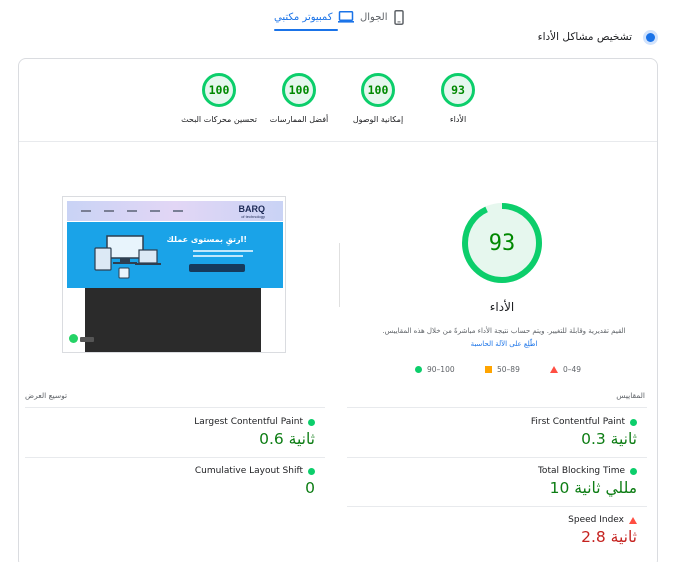  Describe the element at coordinates (252, 212) in the screenshot. I see `screenshot-brand: BARQ of technology` at that location.